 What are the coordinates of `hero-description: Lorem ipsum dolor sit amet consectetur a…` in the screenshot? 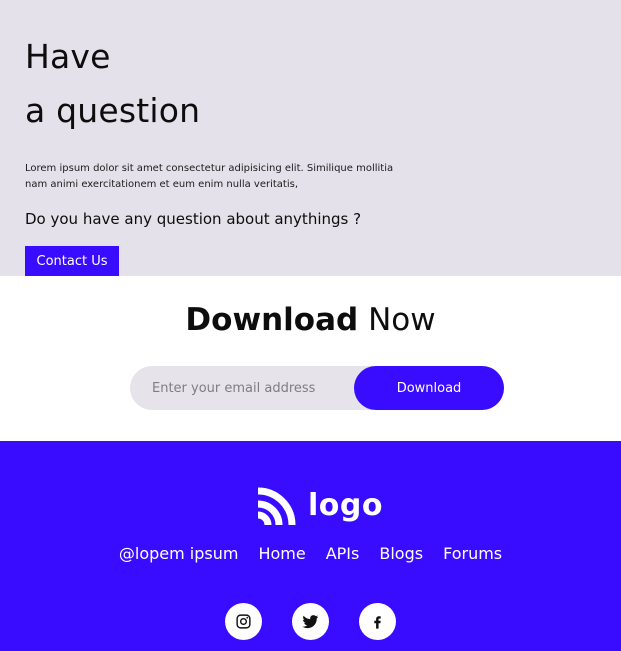 It's located at (209, 176).